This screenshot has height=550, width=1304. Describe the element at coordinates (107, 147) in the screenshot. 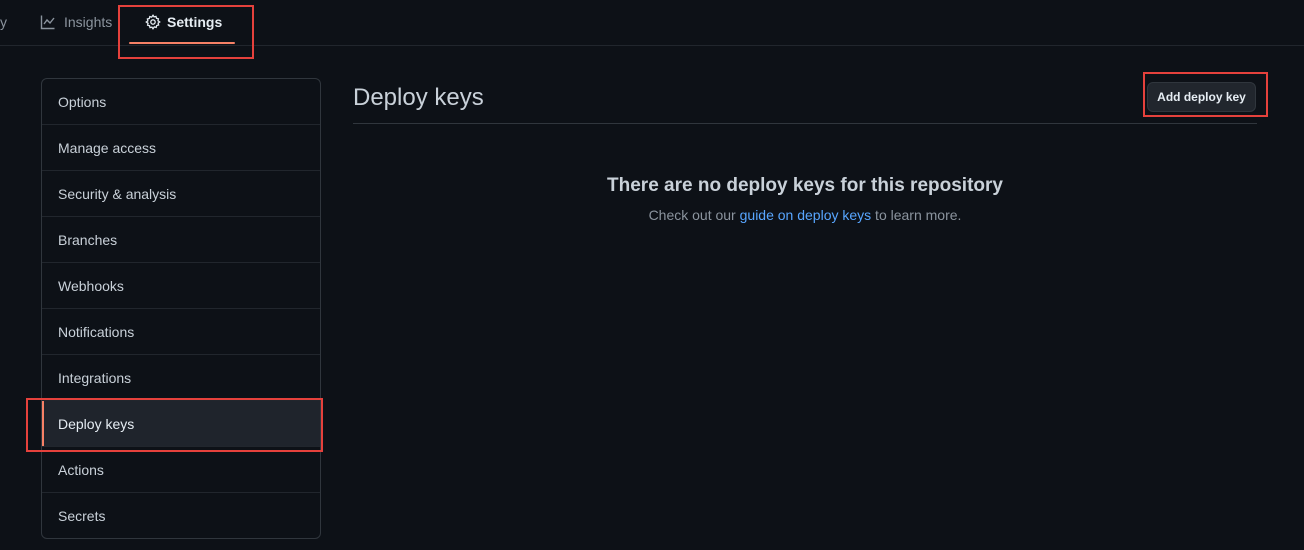

I see `sidebar-item-label: Manage access` at that location.